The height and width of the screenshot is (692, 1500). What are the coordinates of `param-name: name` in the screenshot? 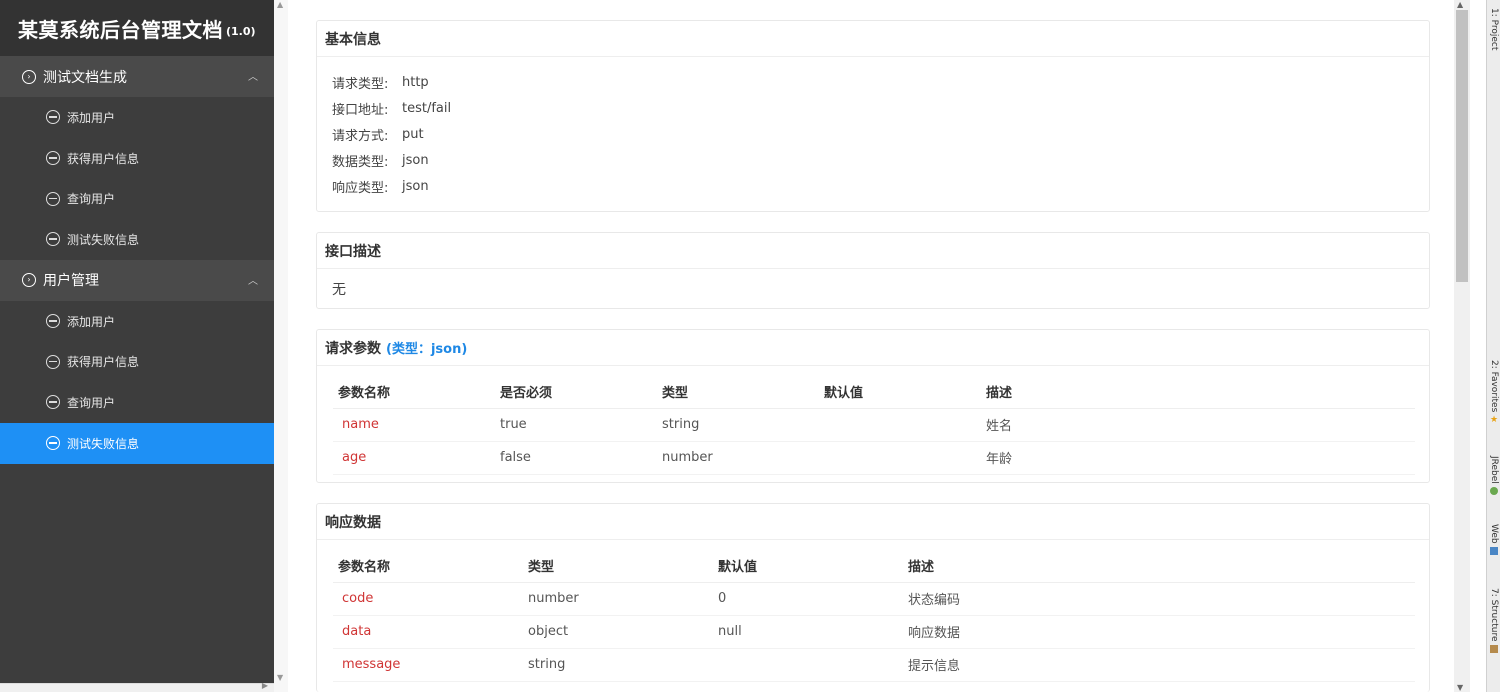 It's located at (414, 425).